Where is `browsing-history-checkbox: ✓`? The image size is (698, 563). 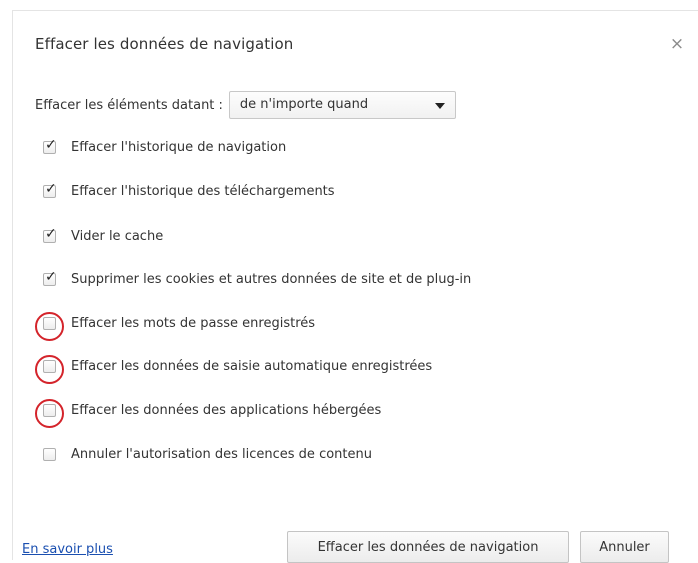
browsing-history-checkbox: ✓ is located at coordinates (50, 145).